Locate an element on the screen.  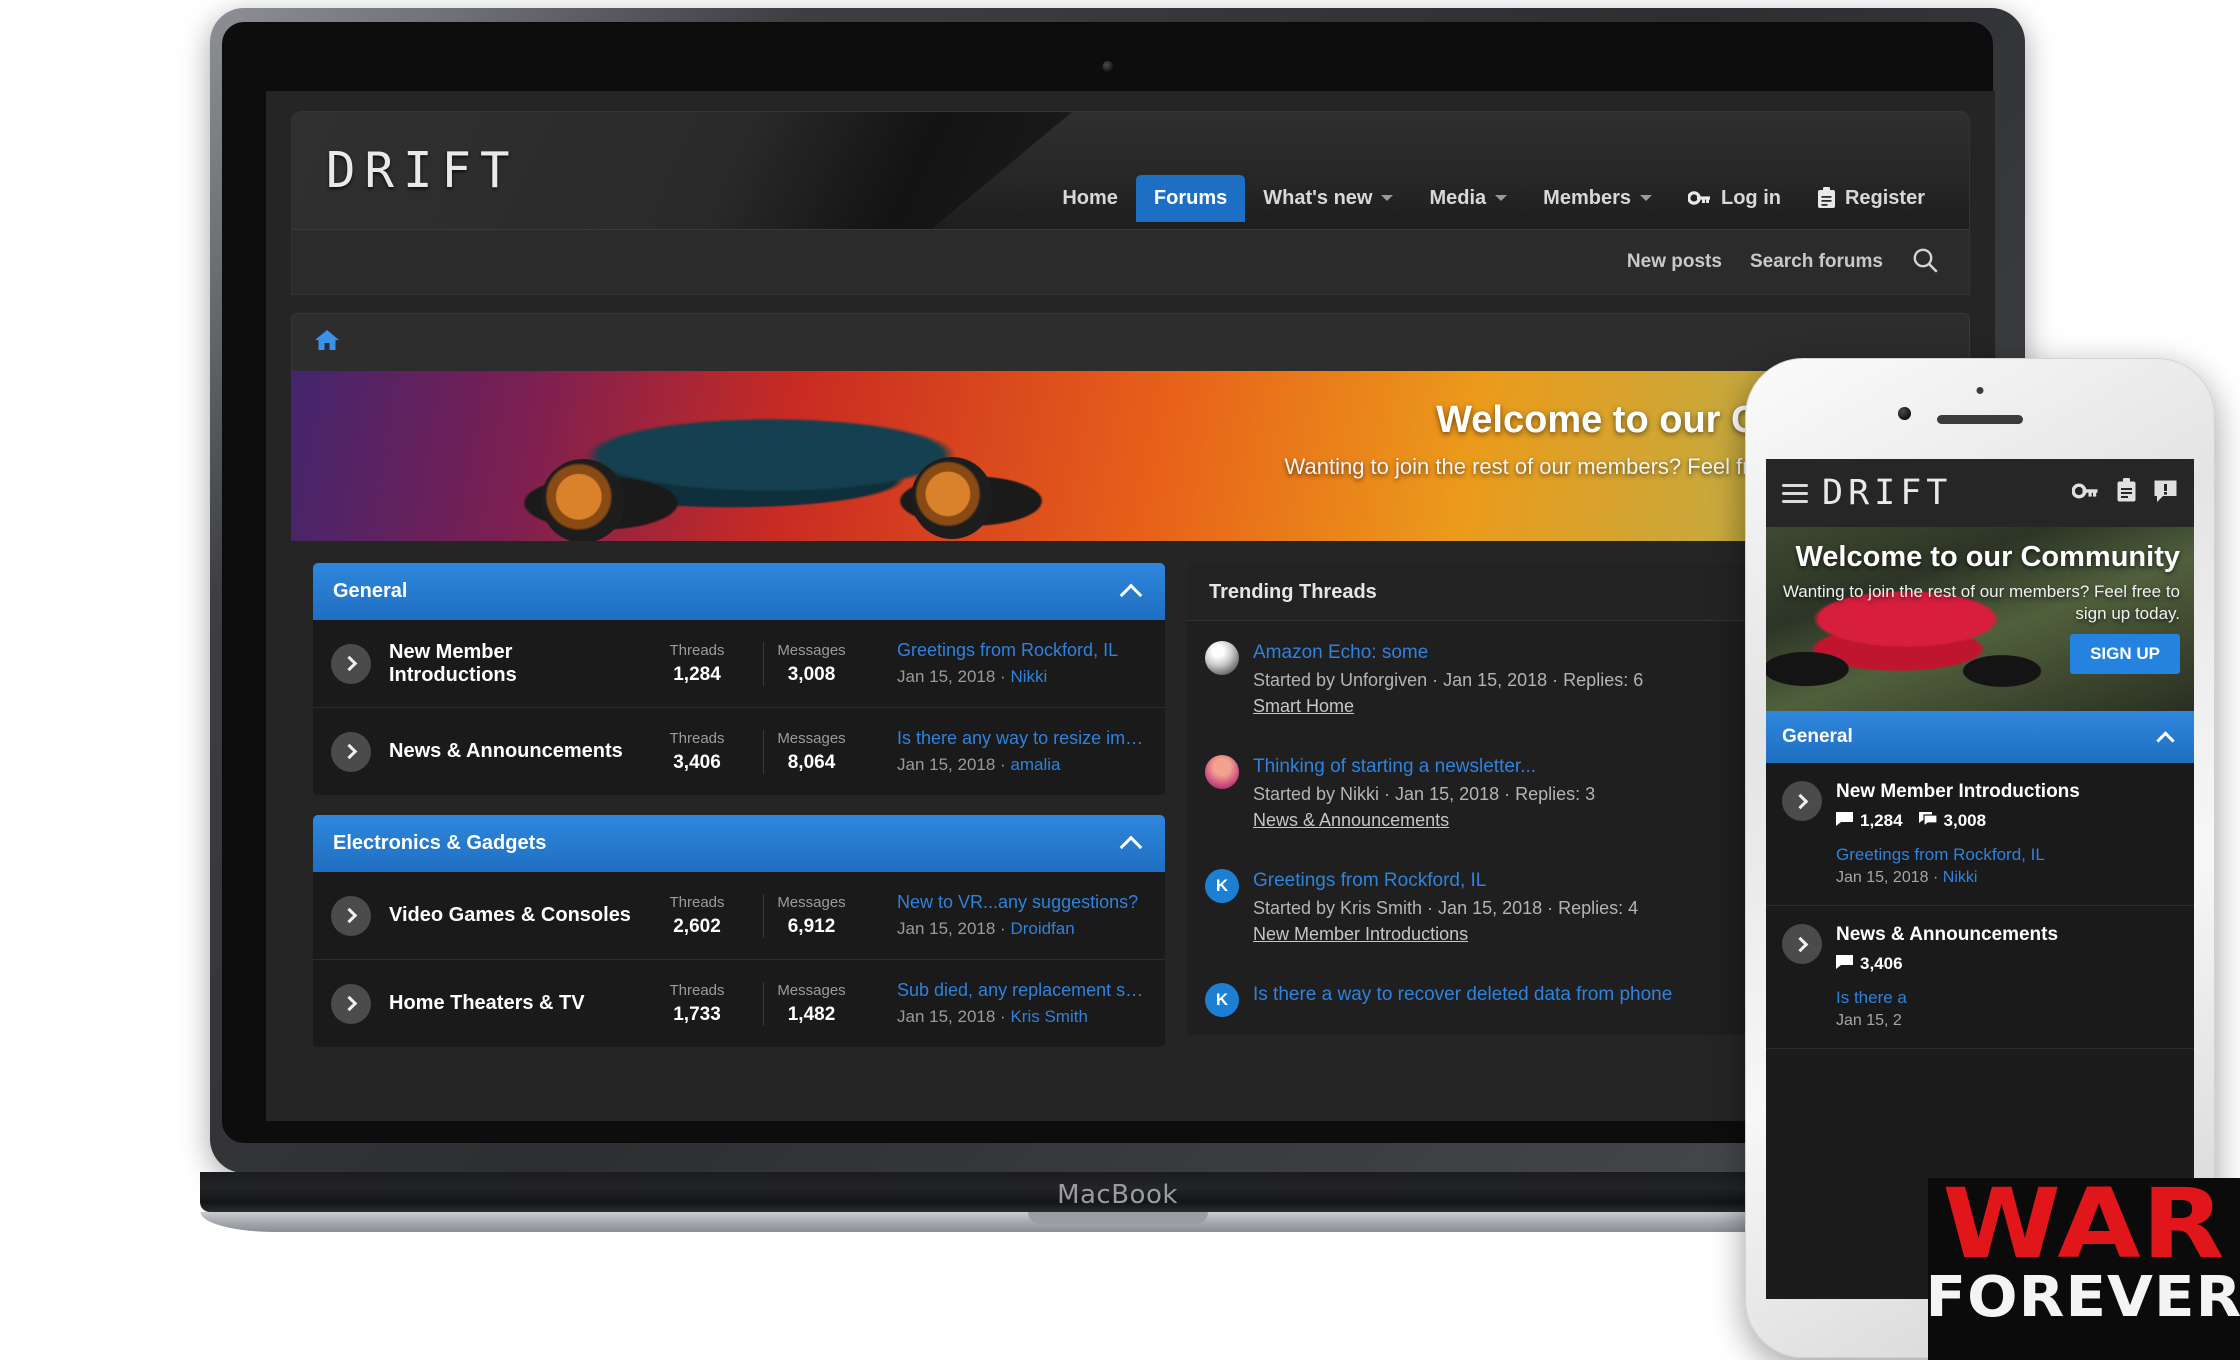
login-button: Log in is located at coordinates (1734, 198).